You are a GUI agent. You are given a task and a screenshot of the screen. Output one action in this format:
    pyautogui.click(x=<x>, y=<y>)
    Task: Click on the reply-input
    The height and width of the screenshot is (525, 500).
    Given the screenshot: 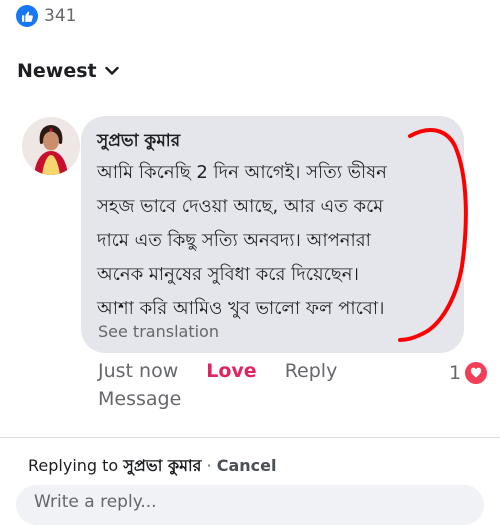 What is the action you would take?
    pyautogui.click(x=244, y=502)
    